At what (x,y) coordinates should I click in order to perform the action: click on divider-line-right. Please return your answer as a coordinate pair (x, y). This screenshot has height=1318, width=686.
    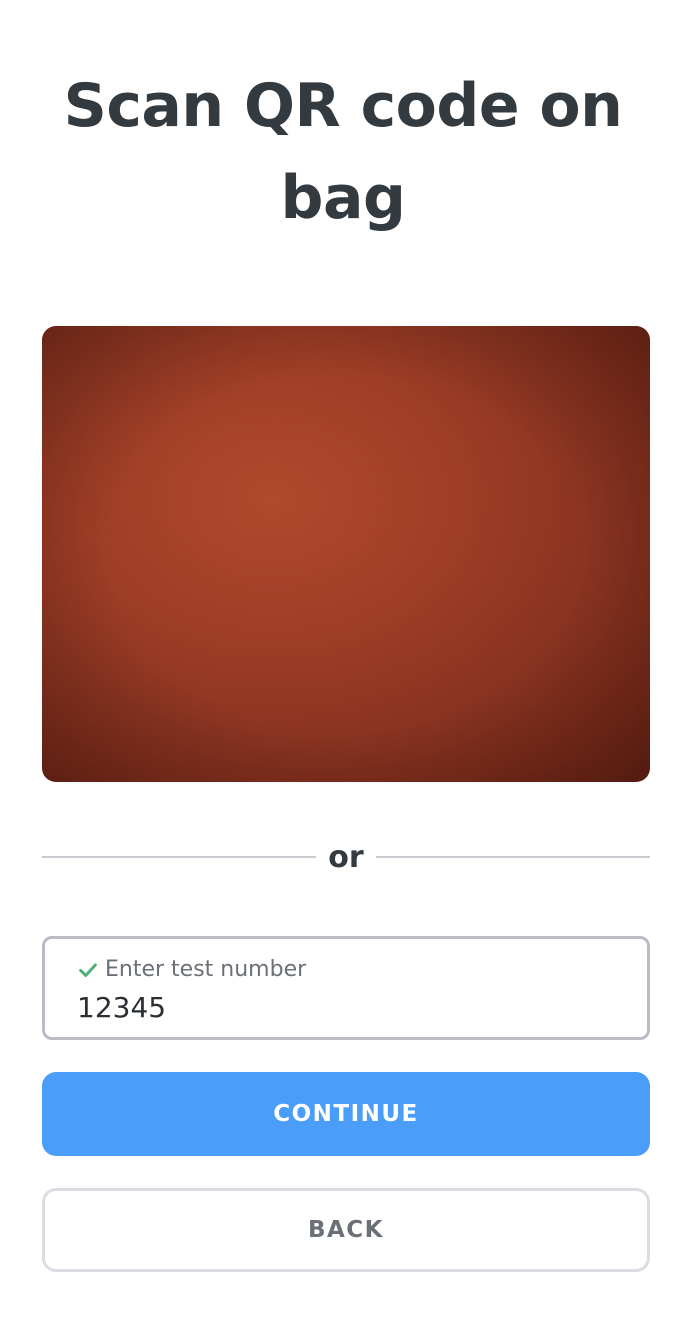
    Looking at the image, I should click on (513, 857).